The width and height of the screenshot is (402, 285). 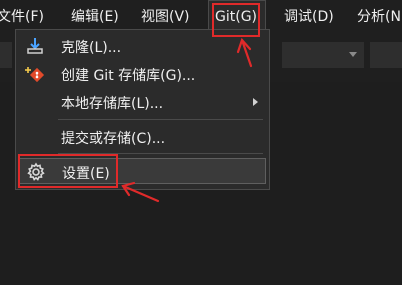 What do you see at coordinates (95, 15) in the screenshot?
I see `menu-edit: 编辑(E)` at bounding box center [95, 15].